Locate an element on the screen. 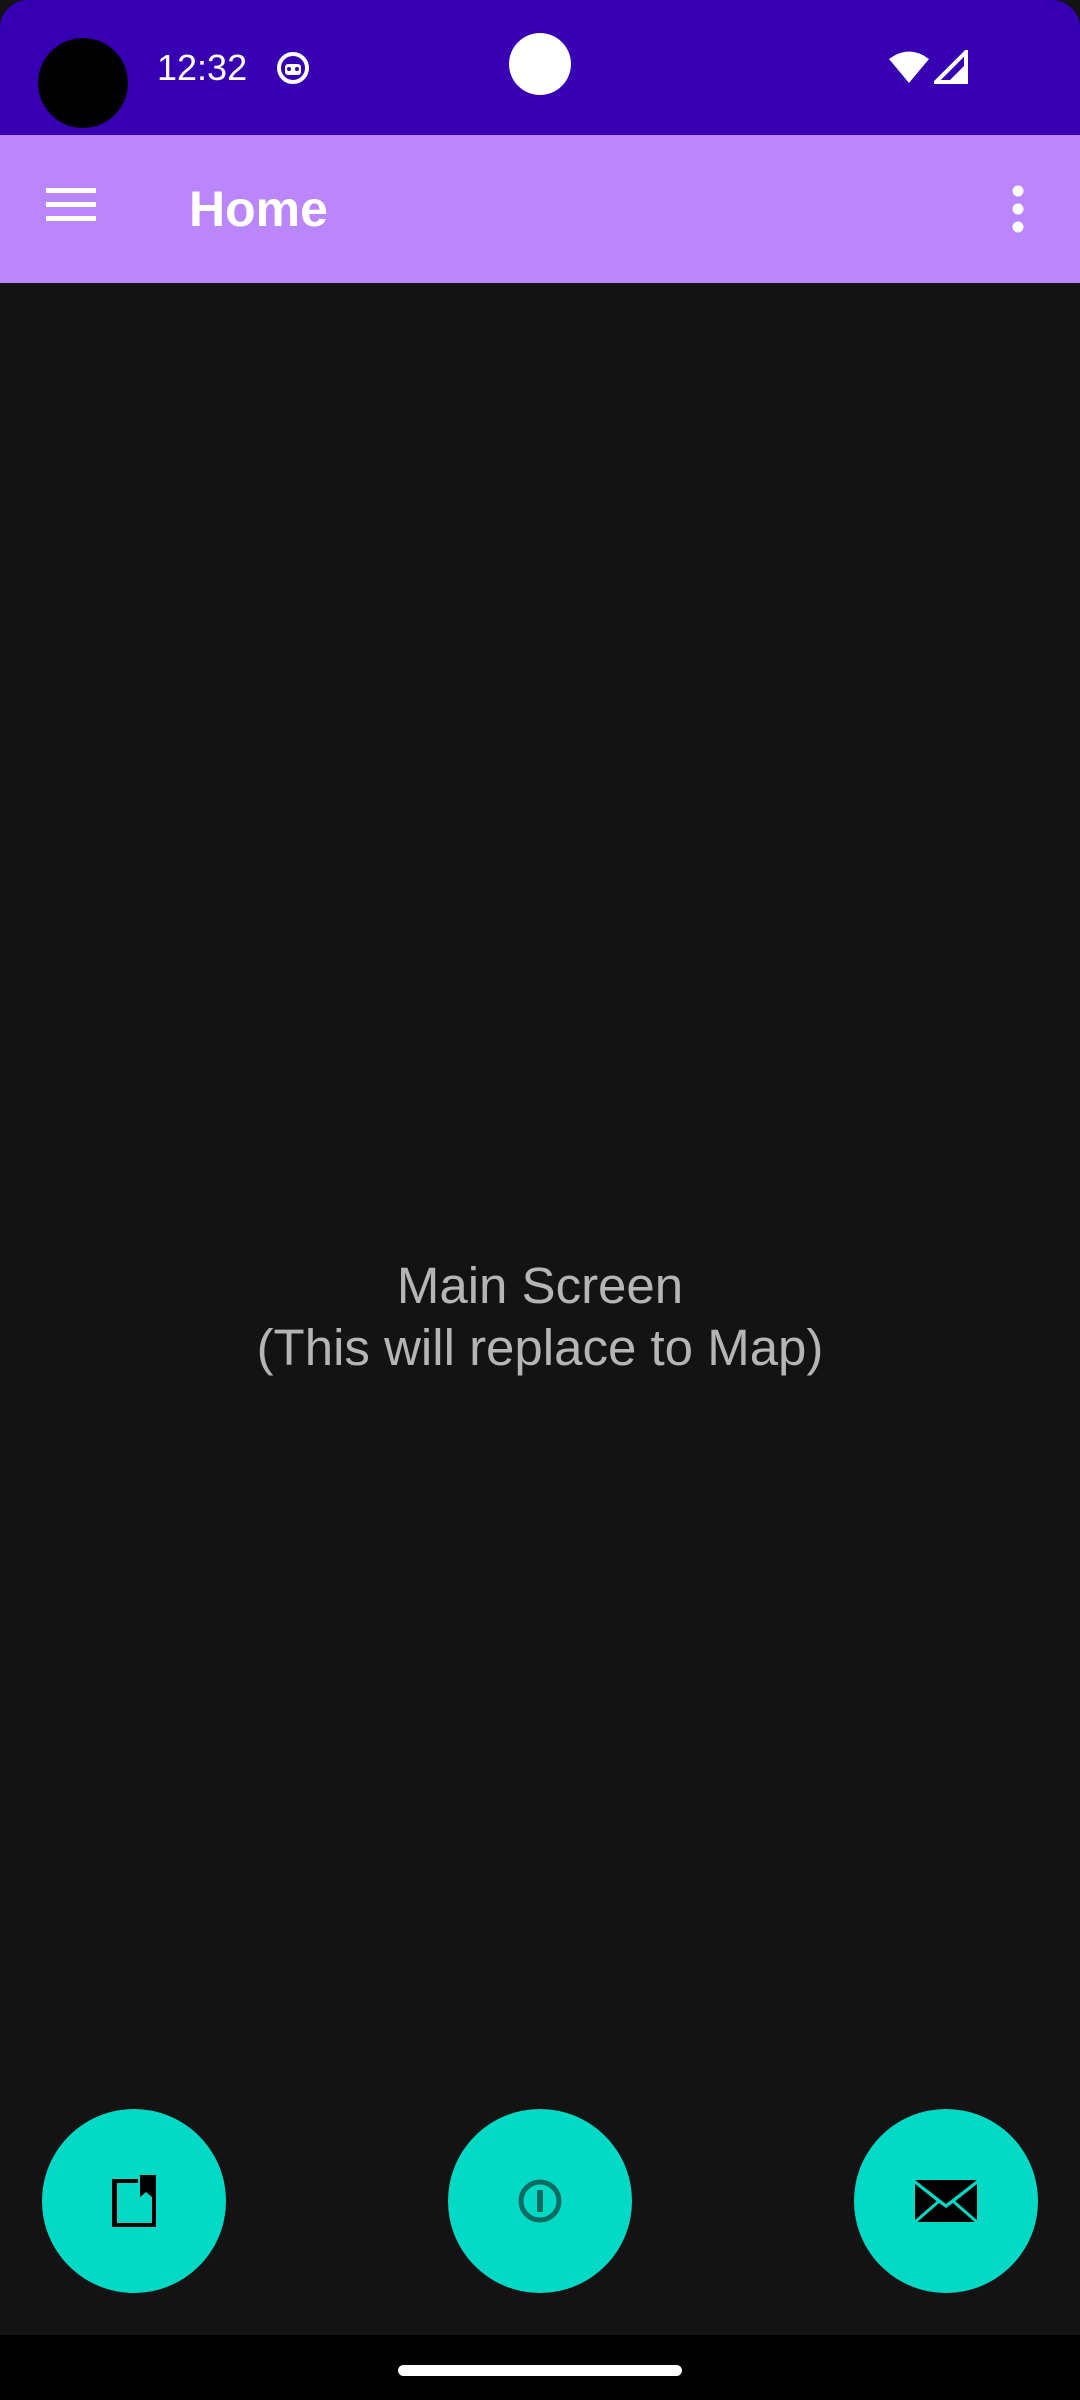 The width and height of the screenshot is (1080, 2400). status-bar: 12:32 is located at coordinates (540, 67).